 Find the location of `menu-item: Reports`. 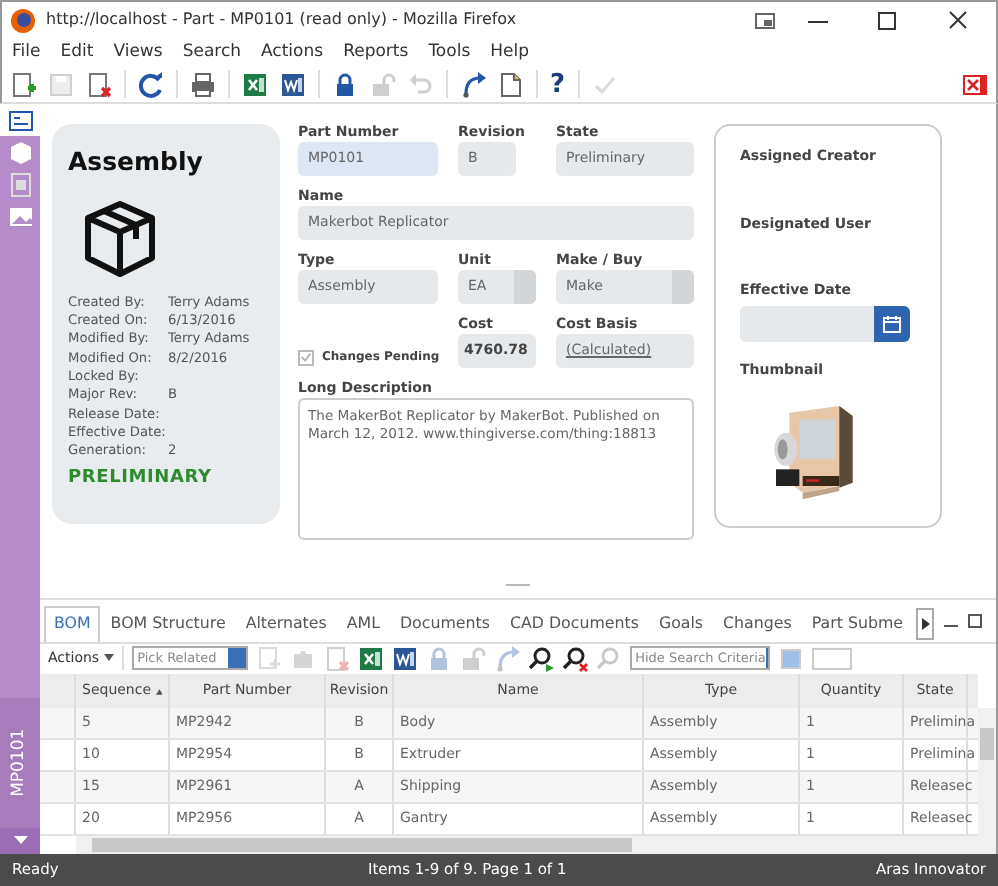

menu-item: Reports is located at coordinates (376, 52).